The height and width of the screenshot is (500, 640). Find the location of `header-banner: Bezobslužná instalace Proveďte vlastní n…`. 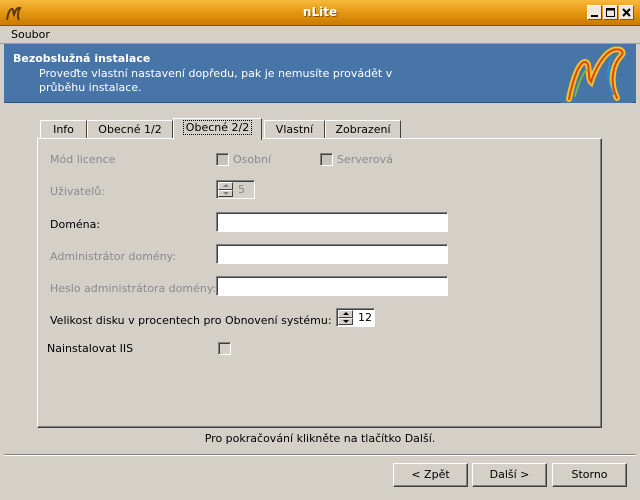

header-banner: Bezobslužná instalace Proveďte vlastní n… is located at coordinates (320, 73).